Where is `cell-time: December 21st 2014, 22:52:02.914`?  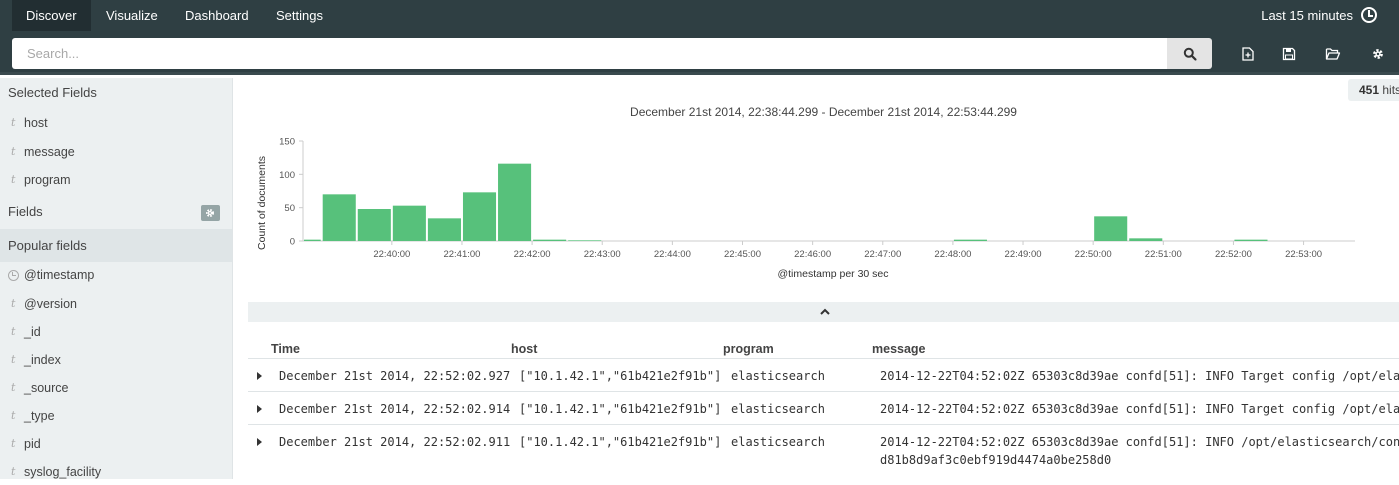
cell-time: December 21st 2014, 22:52:02.914 is located at coordinates (395, 409).